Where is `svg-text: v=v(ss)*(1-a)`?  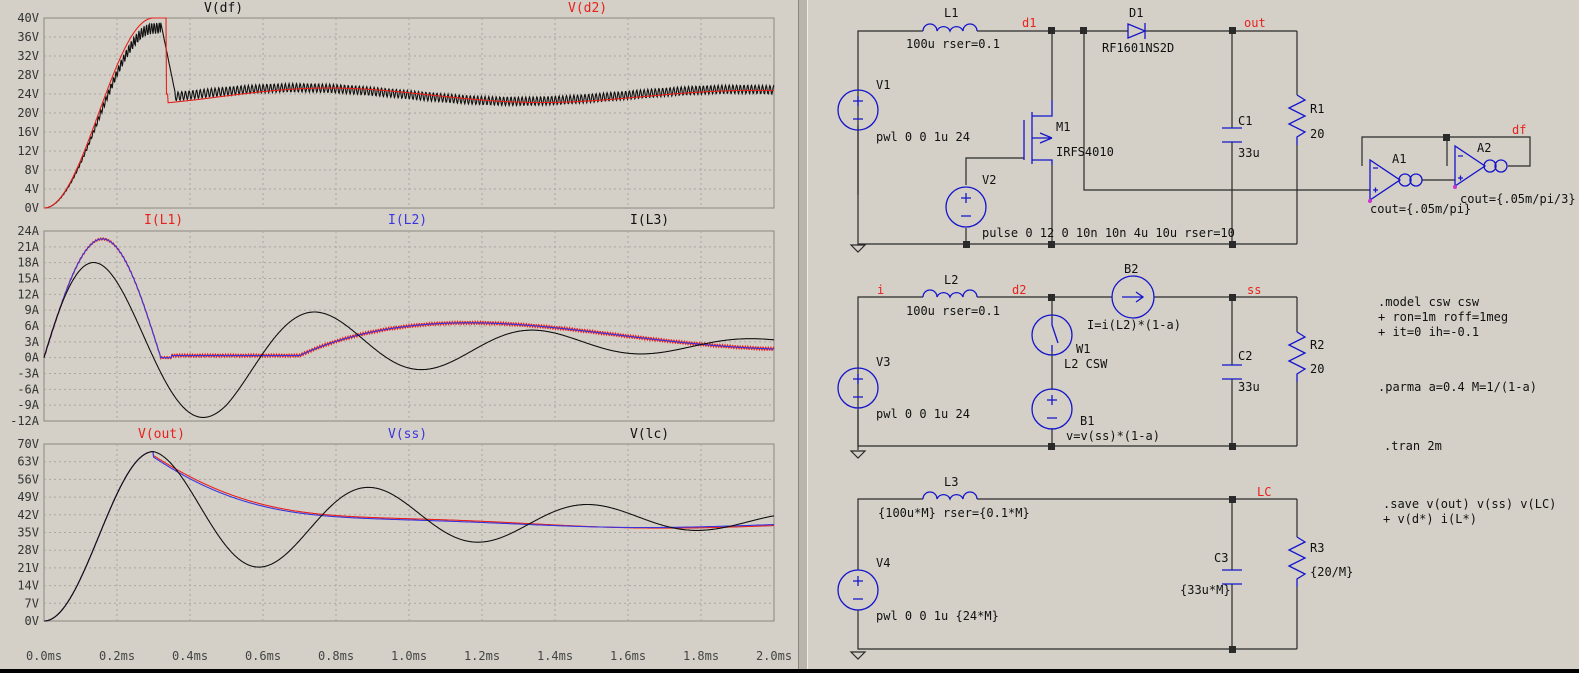 svg-text: v=v(ss)*(1-a) is located at coordinates (1113, 436).